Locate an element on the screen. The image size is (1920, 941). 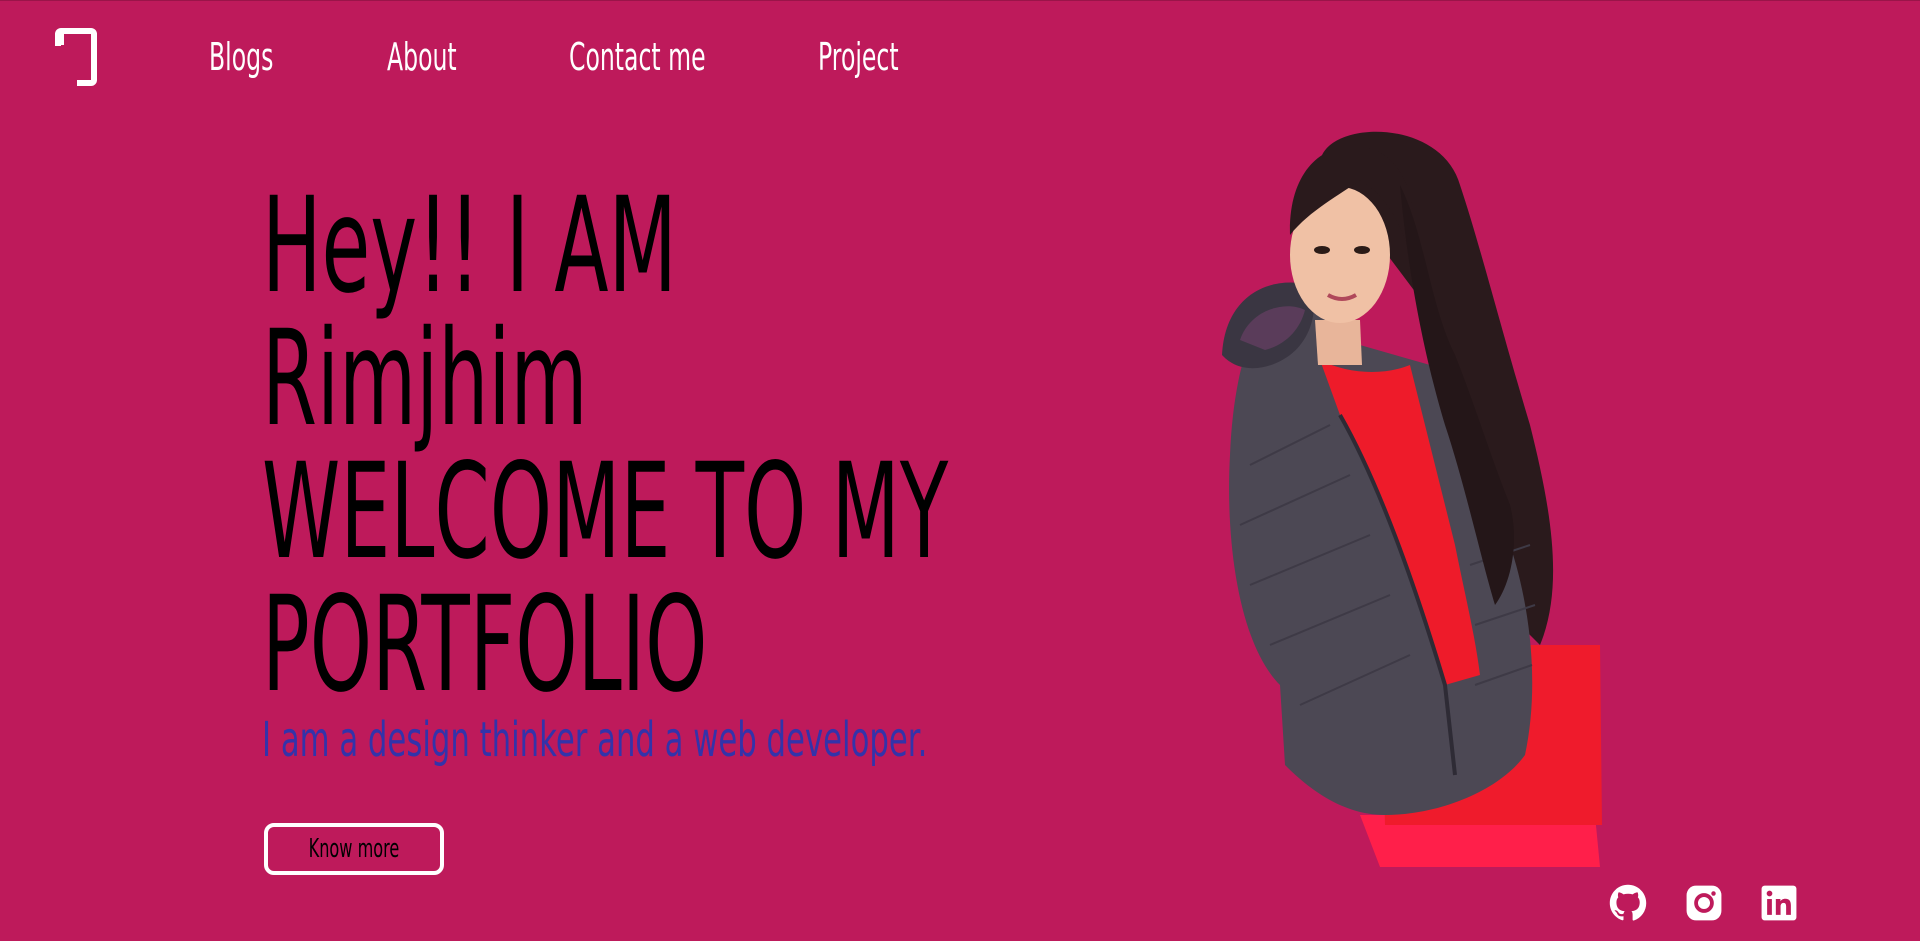
logo-mark-icon is located at coordinates (76, 57).